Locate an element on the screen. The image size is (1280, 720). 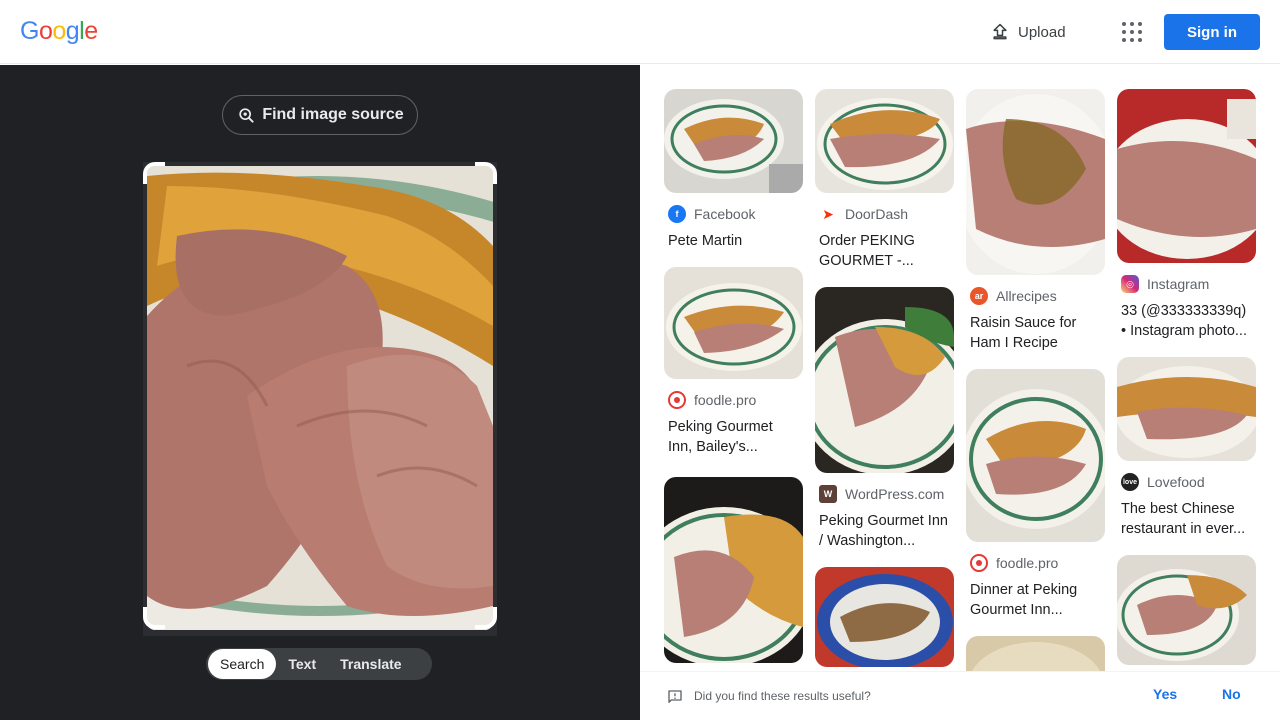
result-source: ➤ DoorDash is located at coordinates (884, 214).